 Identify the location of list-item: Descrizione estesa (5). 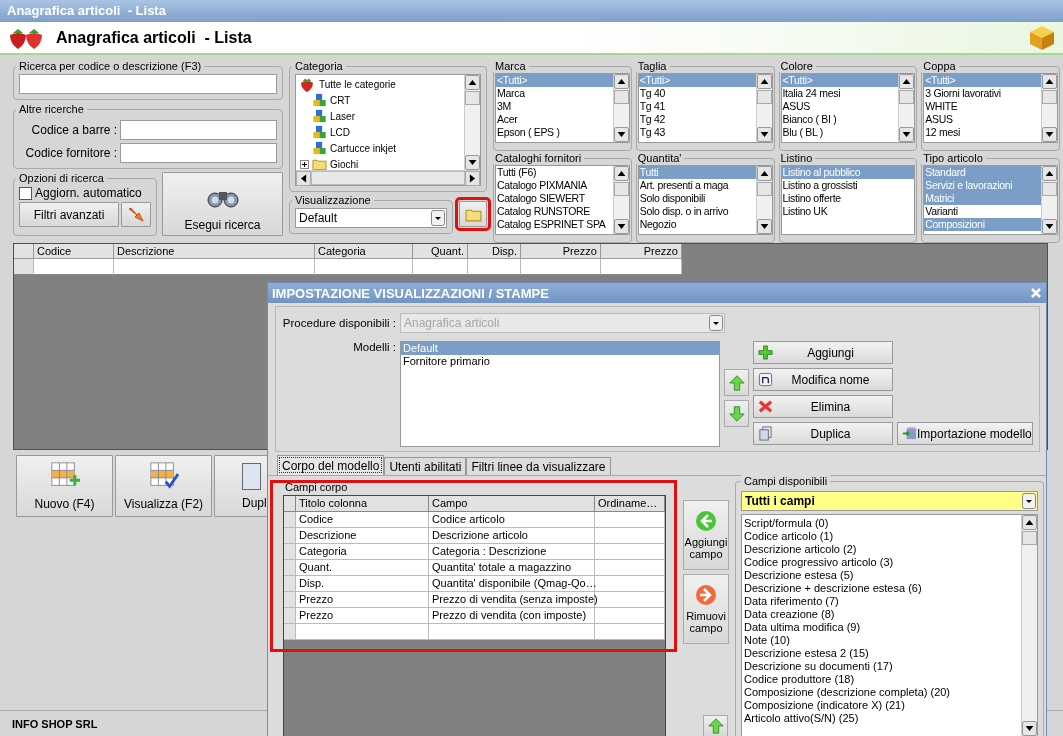
(881, 575).